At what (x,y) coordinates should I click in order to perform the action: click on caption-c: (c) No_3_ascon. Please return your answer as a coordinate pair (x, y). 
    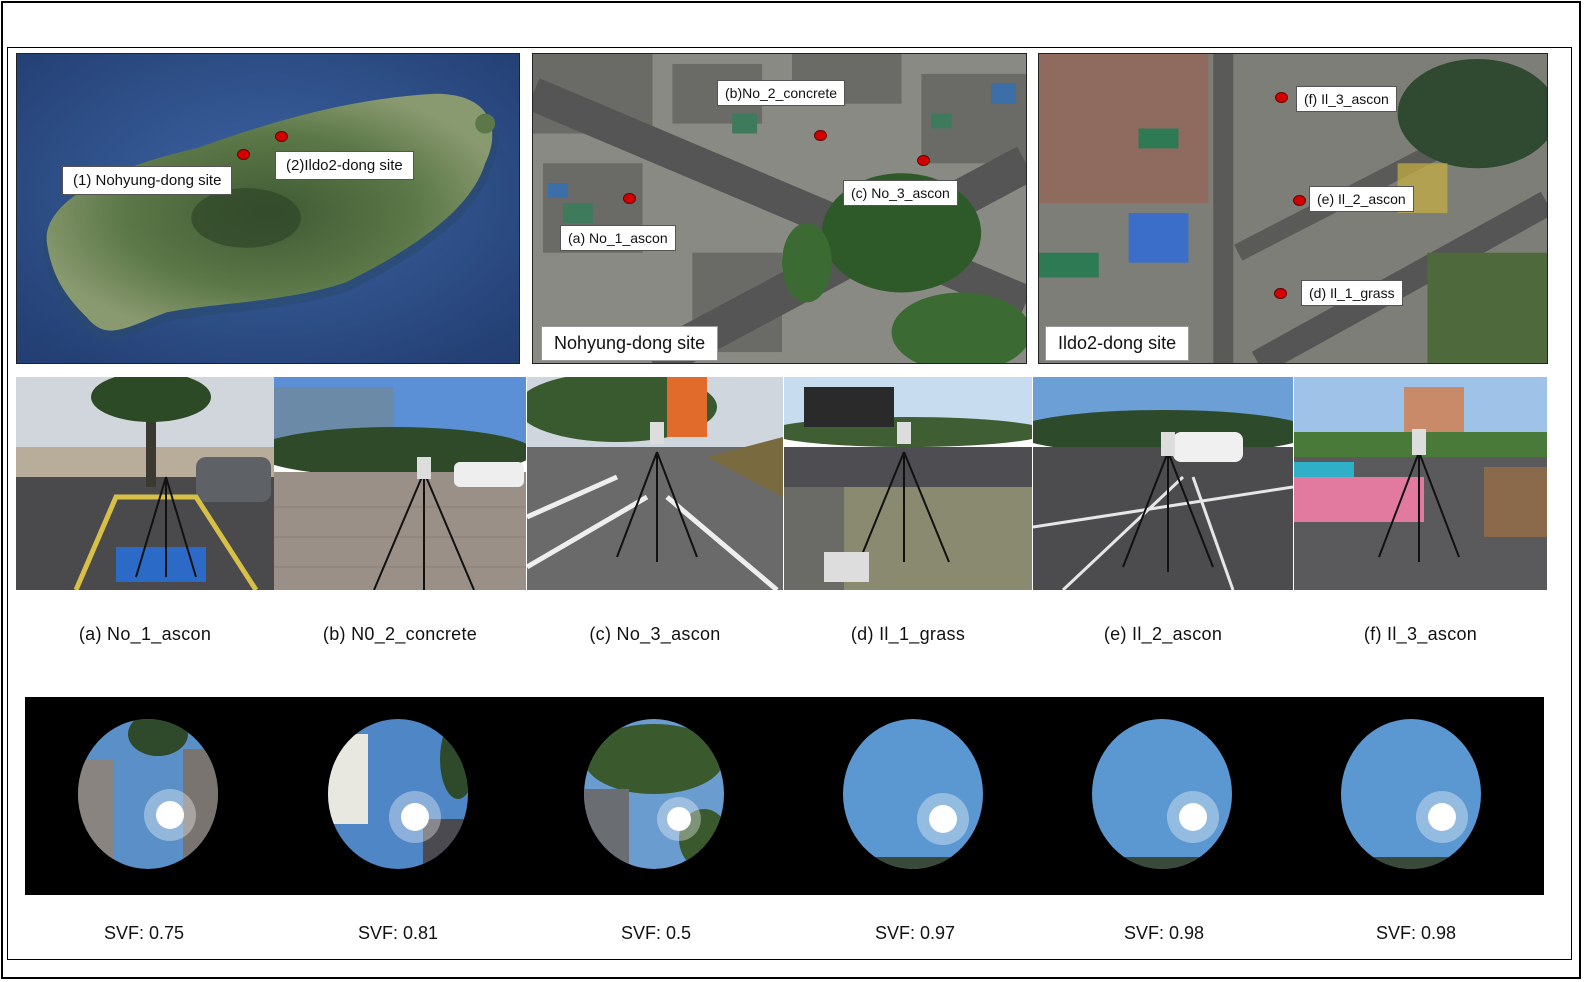
    Looking at the image, I should click on (655, 634).